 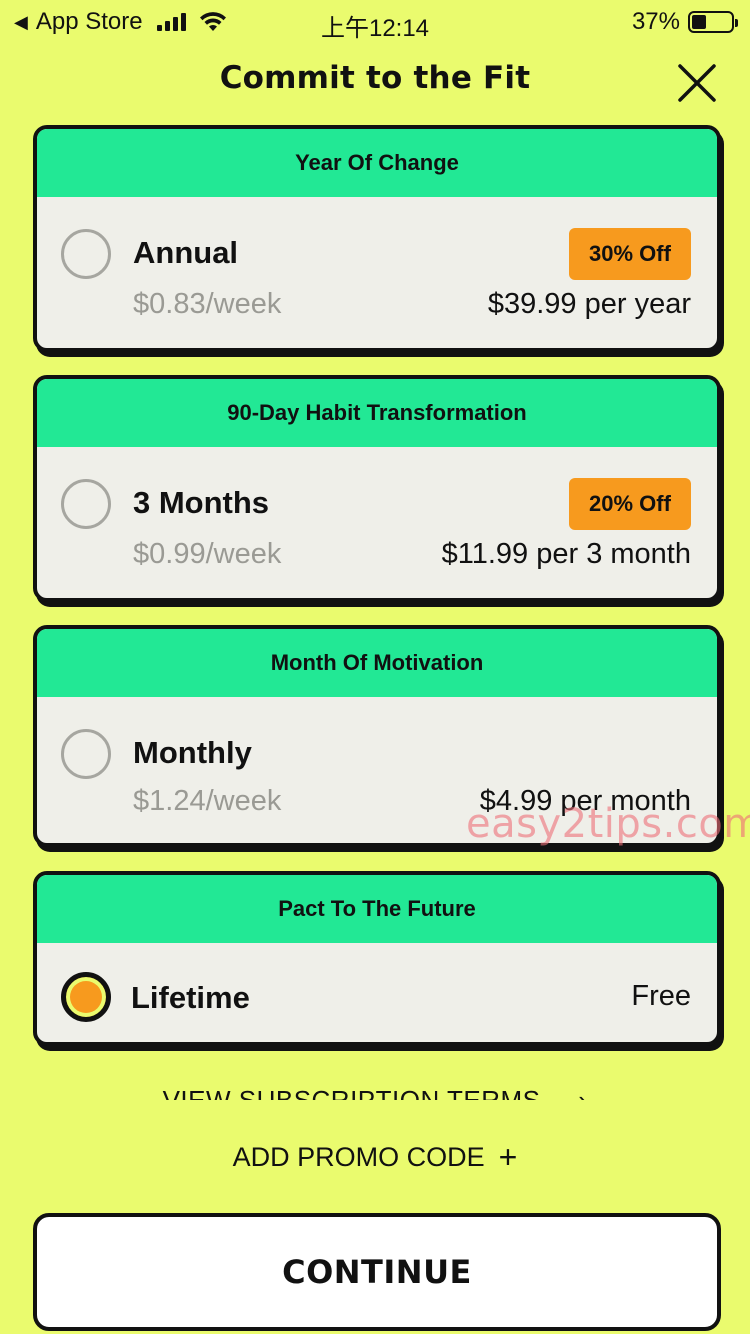 I want to click on plan-name: Lifetime, so click(x=190, y=997).